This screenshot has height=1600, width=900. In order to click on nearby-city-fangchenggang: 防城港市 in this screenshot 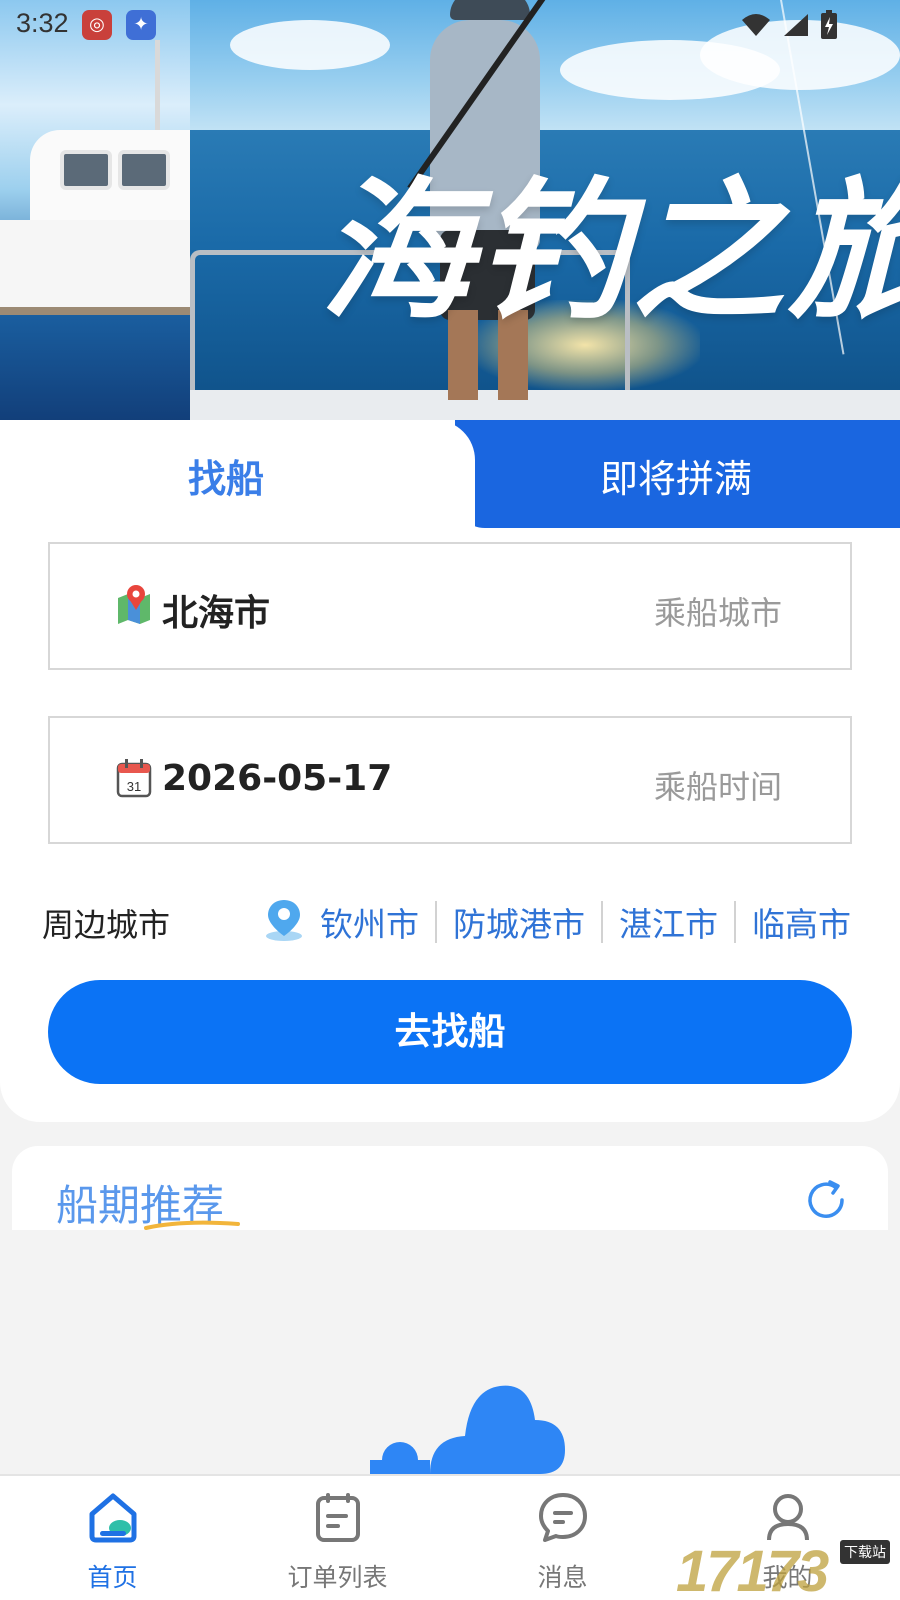, I will do `click(519, 922)`.